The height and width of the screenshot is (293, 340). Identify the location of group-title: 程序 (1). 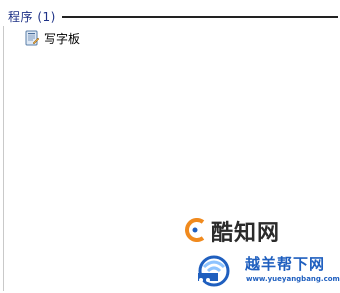
(32, 16).